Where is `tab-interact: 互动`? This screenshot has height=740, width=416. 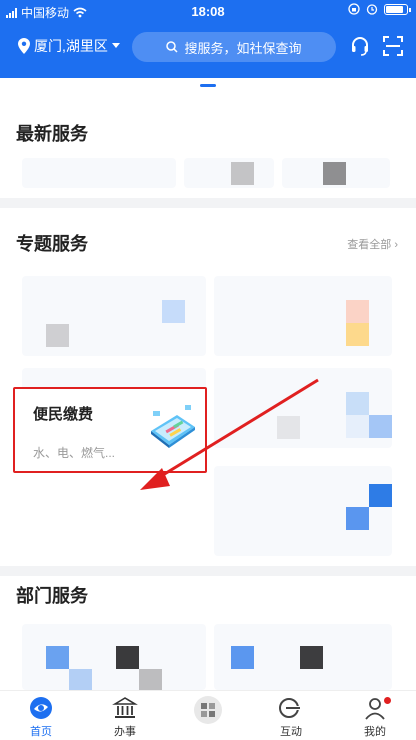 tab-interact: 互动 is located at coordinates (291, 717).